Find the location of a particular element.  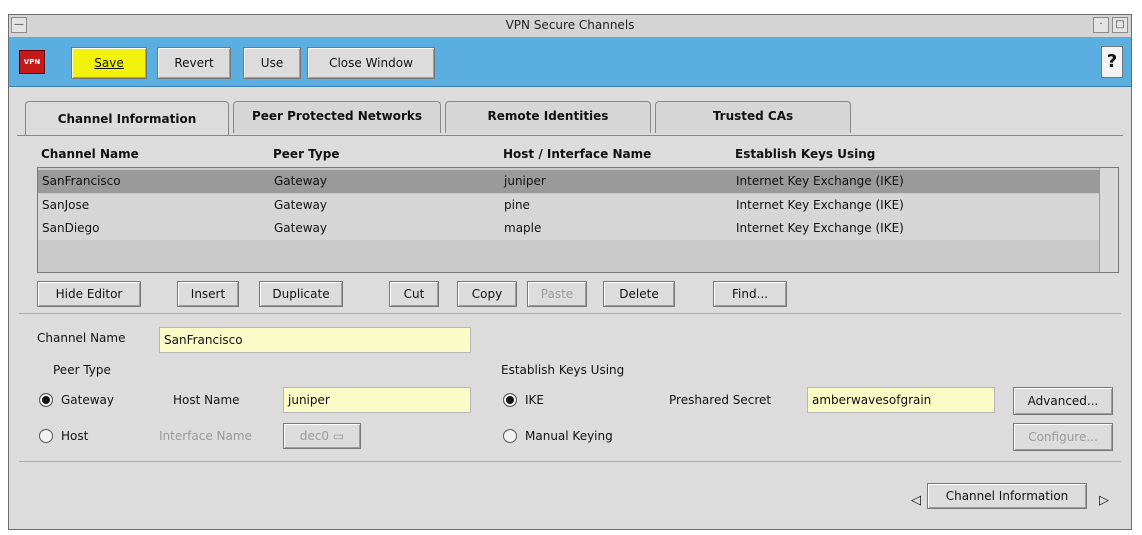

channel-name-field: SanFrancisco is located at coordinates (315, 340).